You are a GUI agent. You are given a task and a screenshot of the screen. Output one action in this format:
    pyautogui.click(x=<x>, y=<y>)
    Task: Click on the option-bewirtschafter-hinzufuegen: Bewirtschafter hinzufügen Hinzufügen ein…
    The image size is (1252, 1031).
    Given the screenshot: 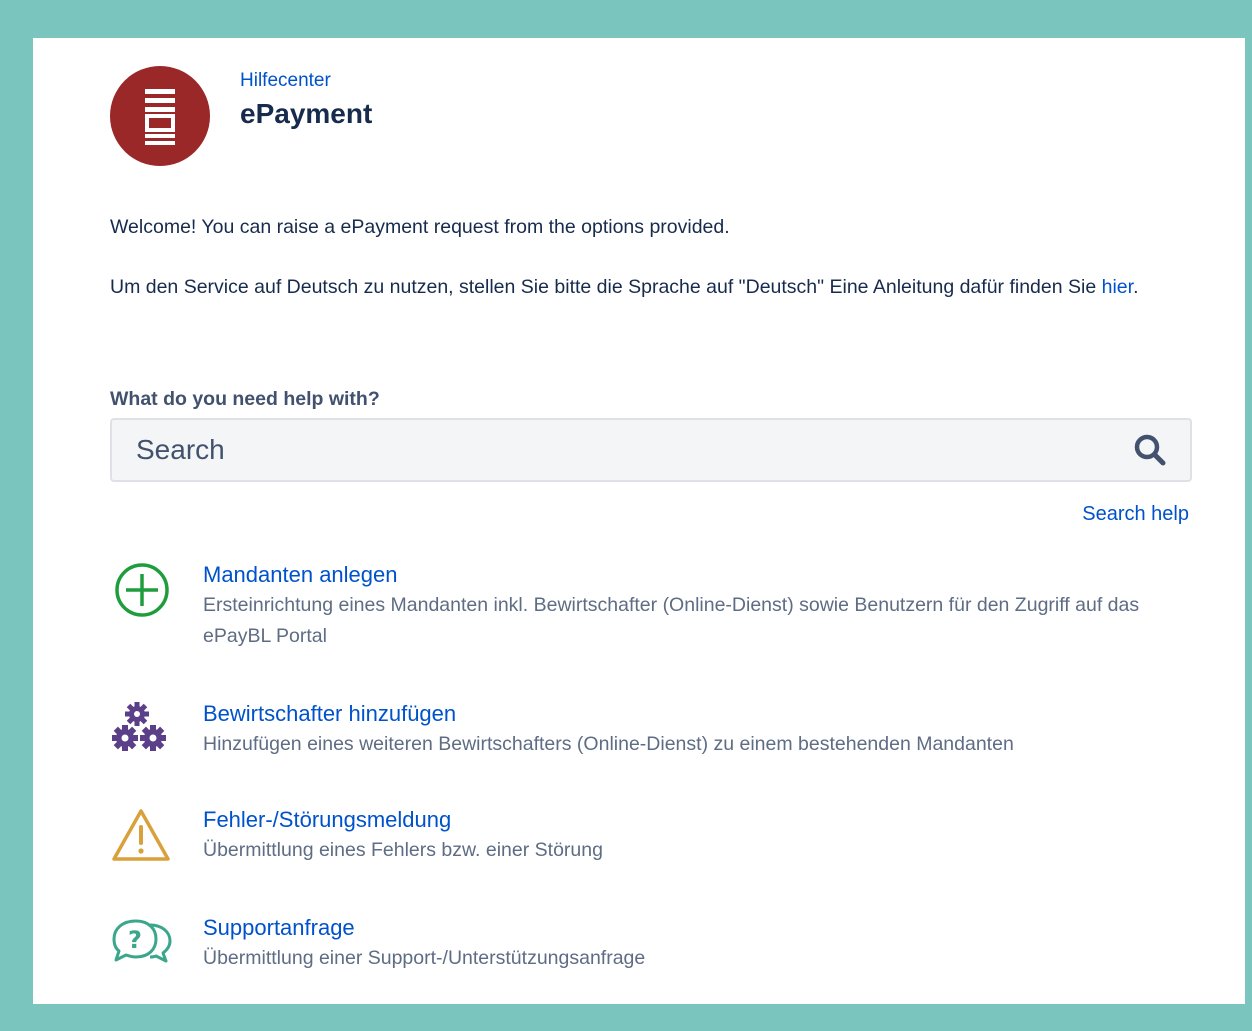 What is the action you would take?
    pyautogui.click(x=649, y=752)
    